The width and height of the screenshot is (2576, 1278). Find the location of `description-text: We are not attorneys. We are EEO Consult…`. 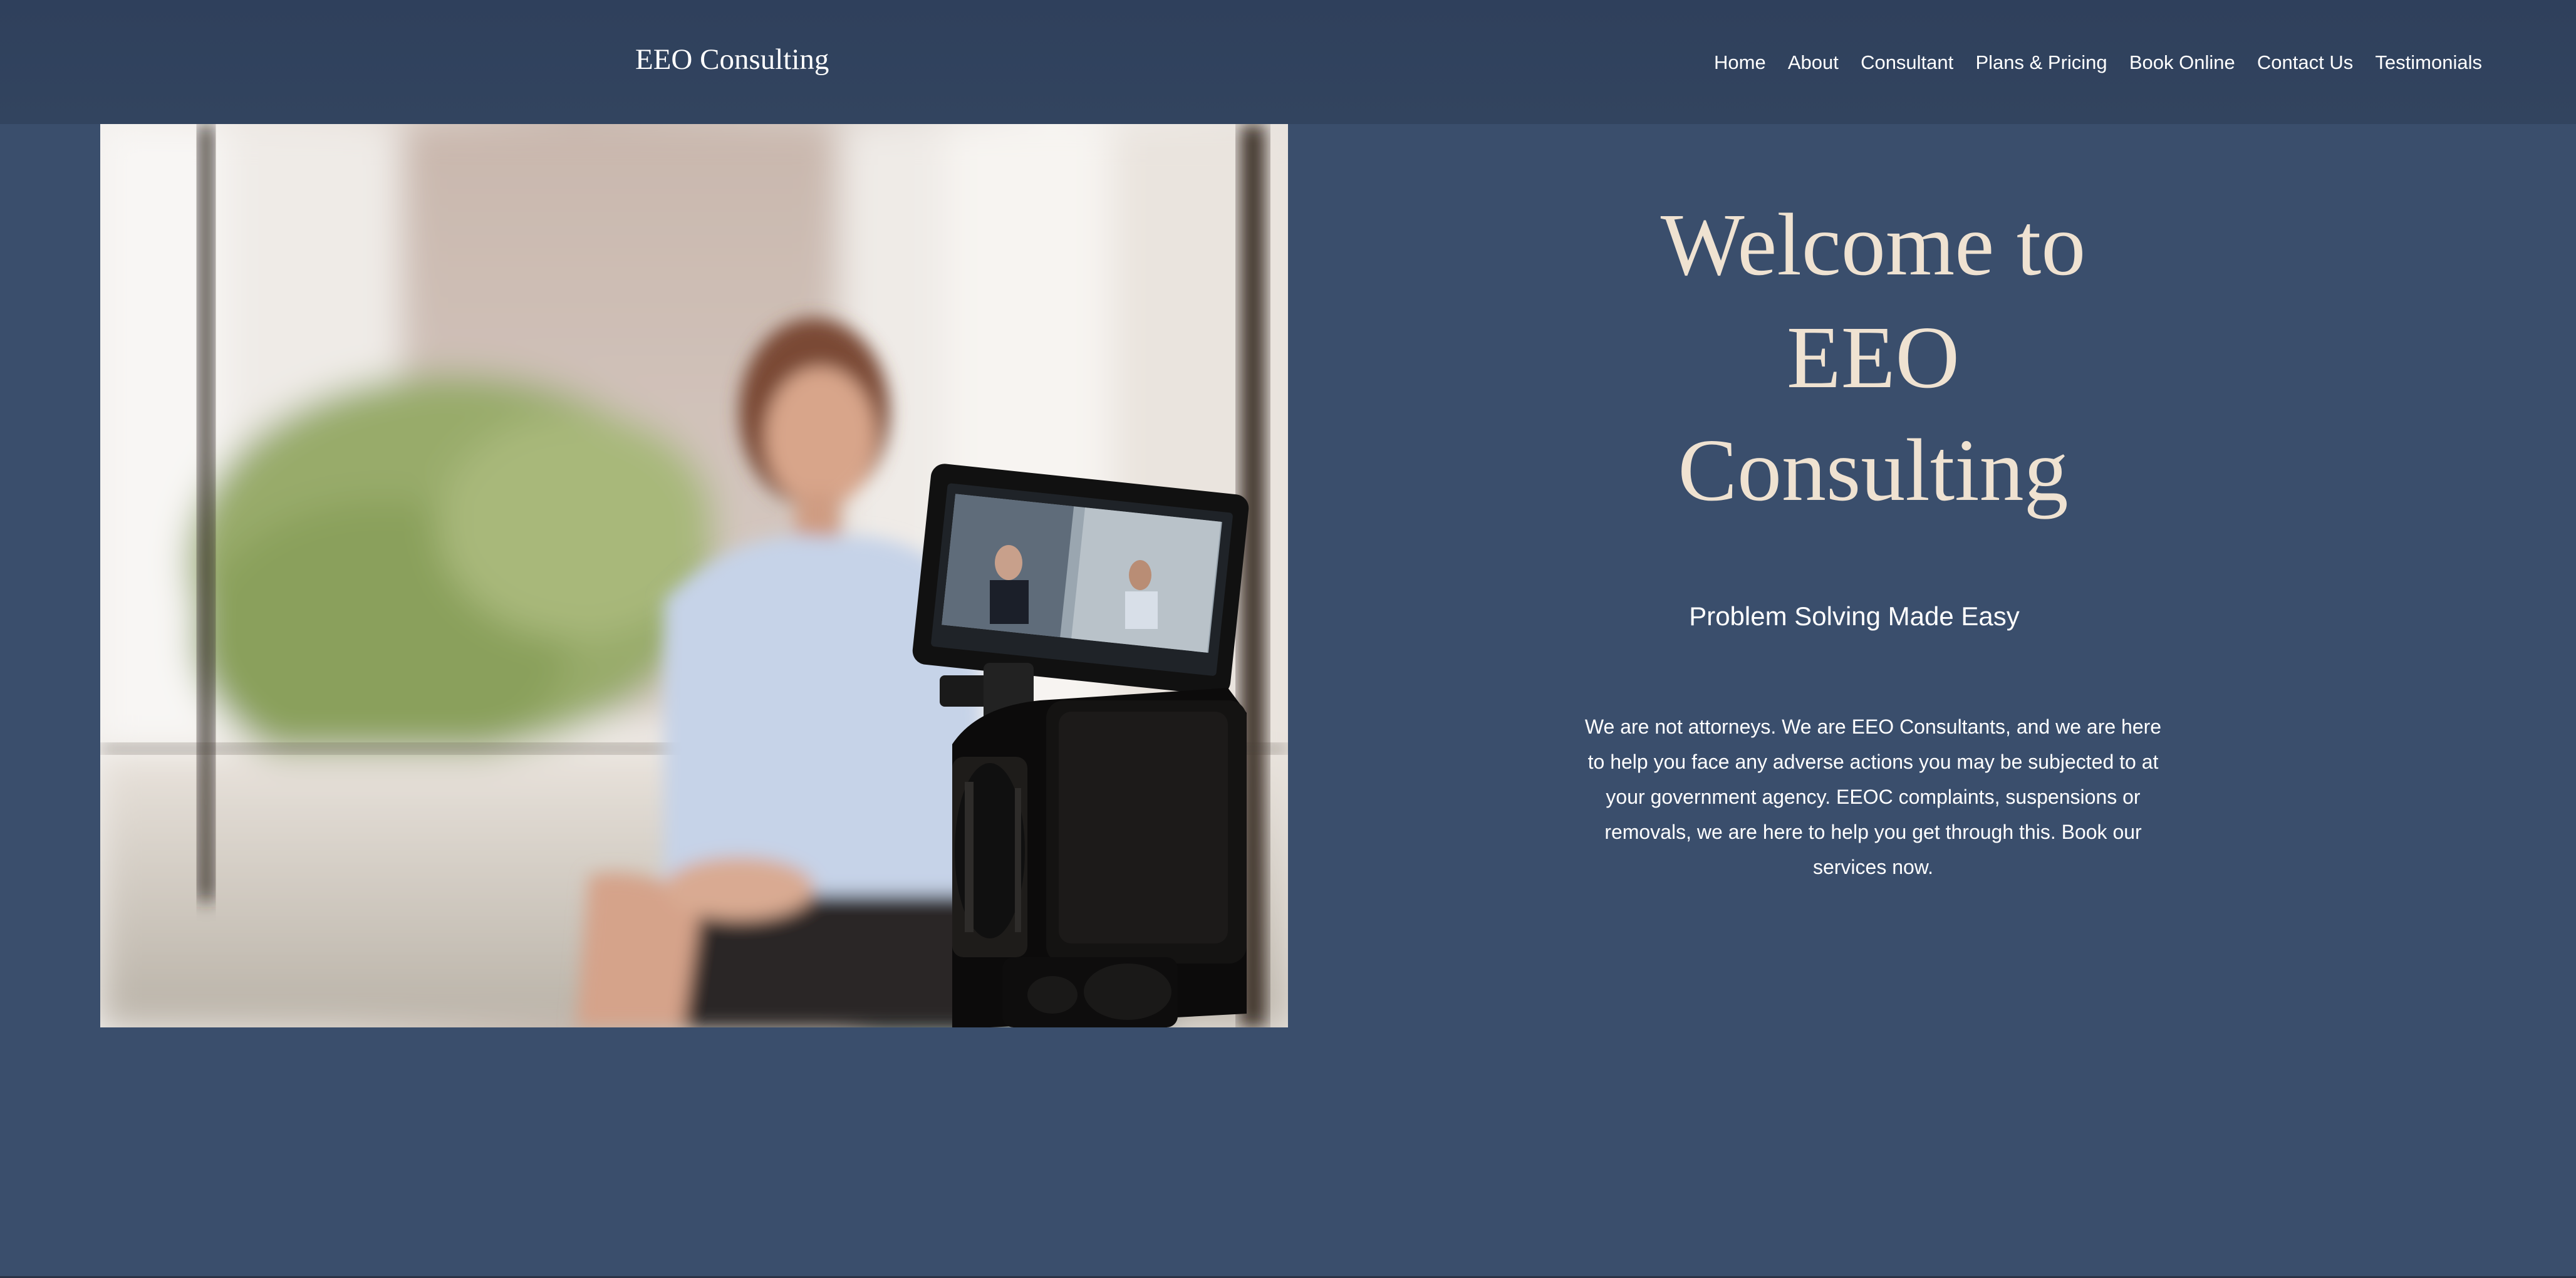

description-text: We are not attorneys. We are EEO Consult… is located at coordinates (1873, 796).